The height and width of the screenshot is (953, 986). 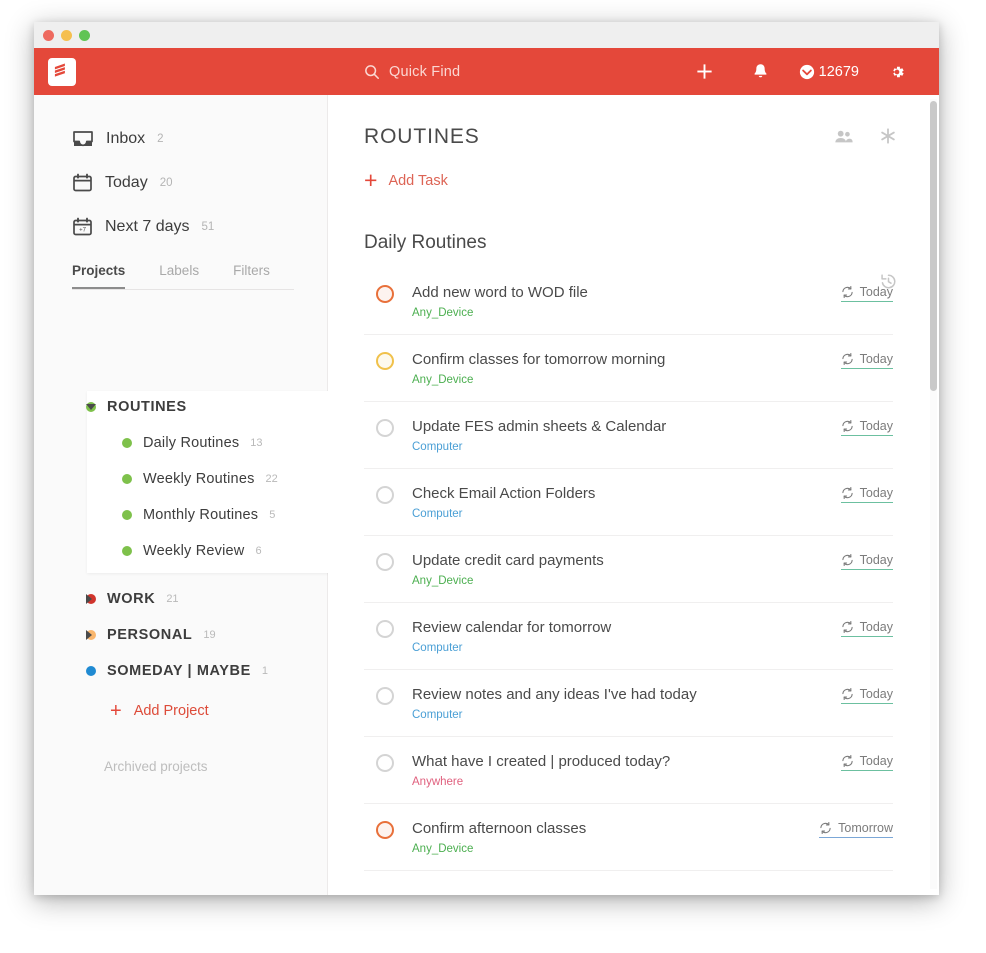 What do you see at coordinates (180, 139) in the screenshot?
I see `sidebar-item-inbox: Inbox 2` at bounding box center [180, 139].